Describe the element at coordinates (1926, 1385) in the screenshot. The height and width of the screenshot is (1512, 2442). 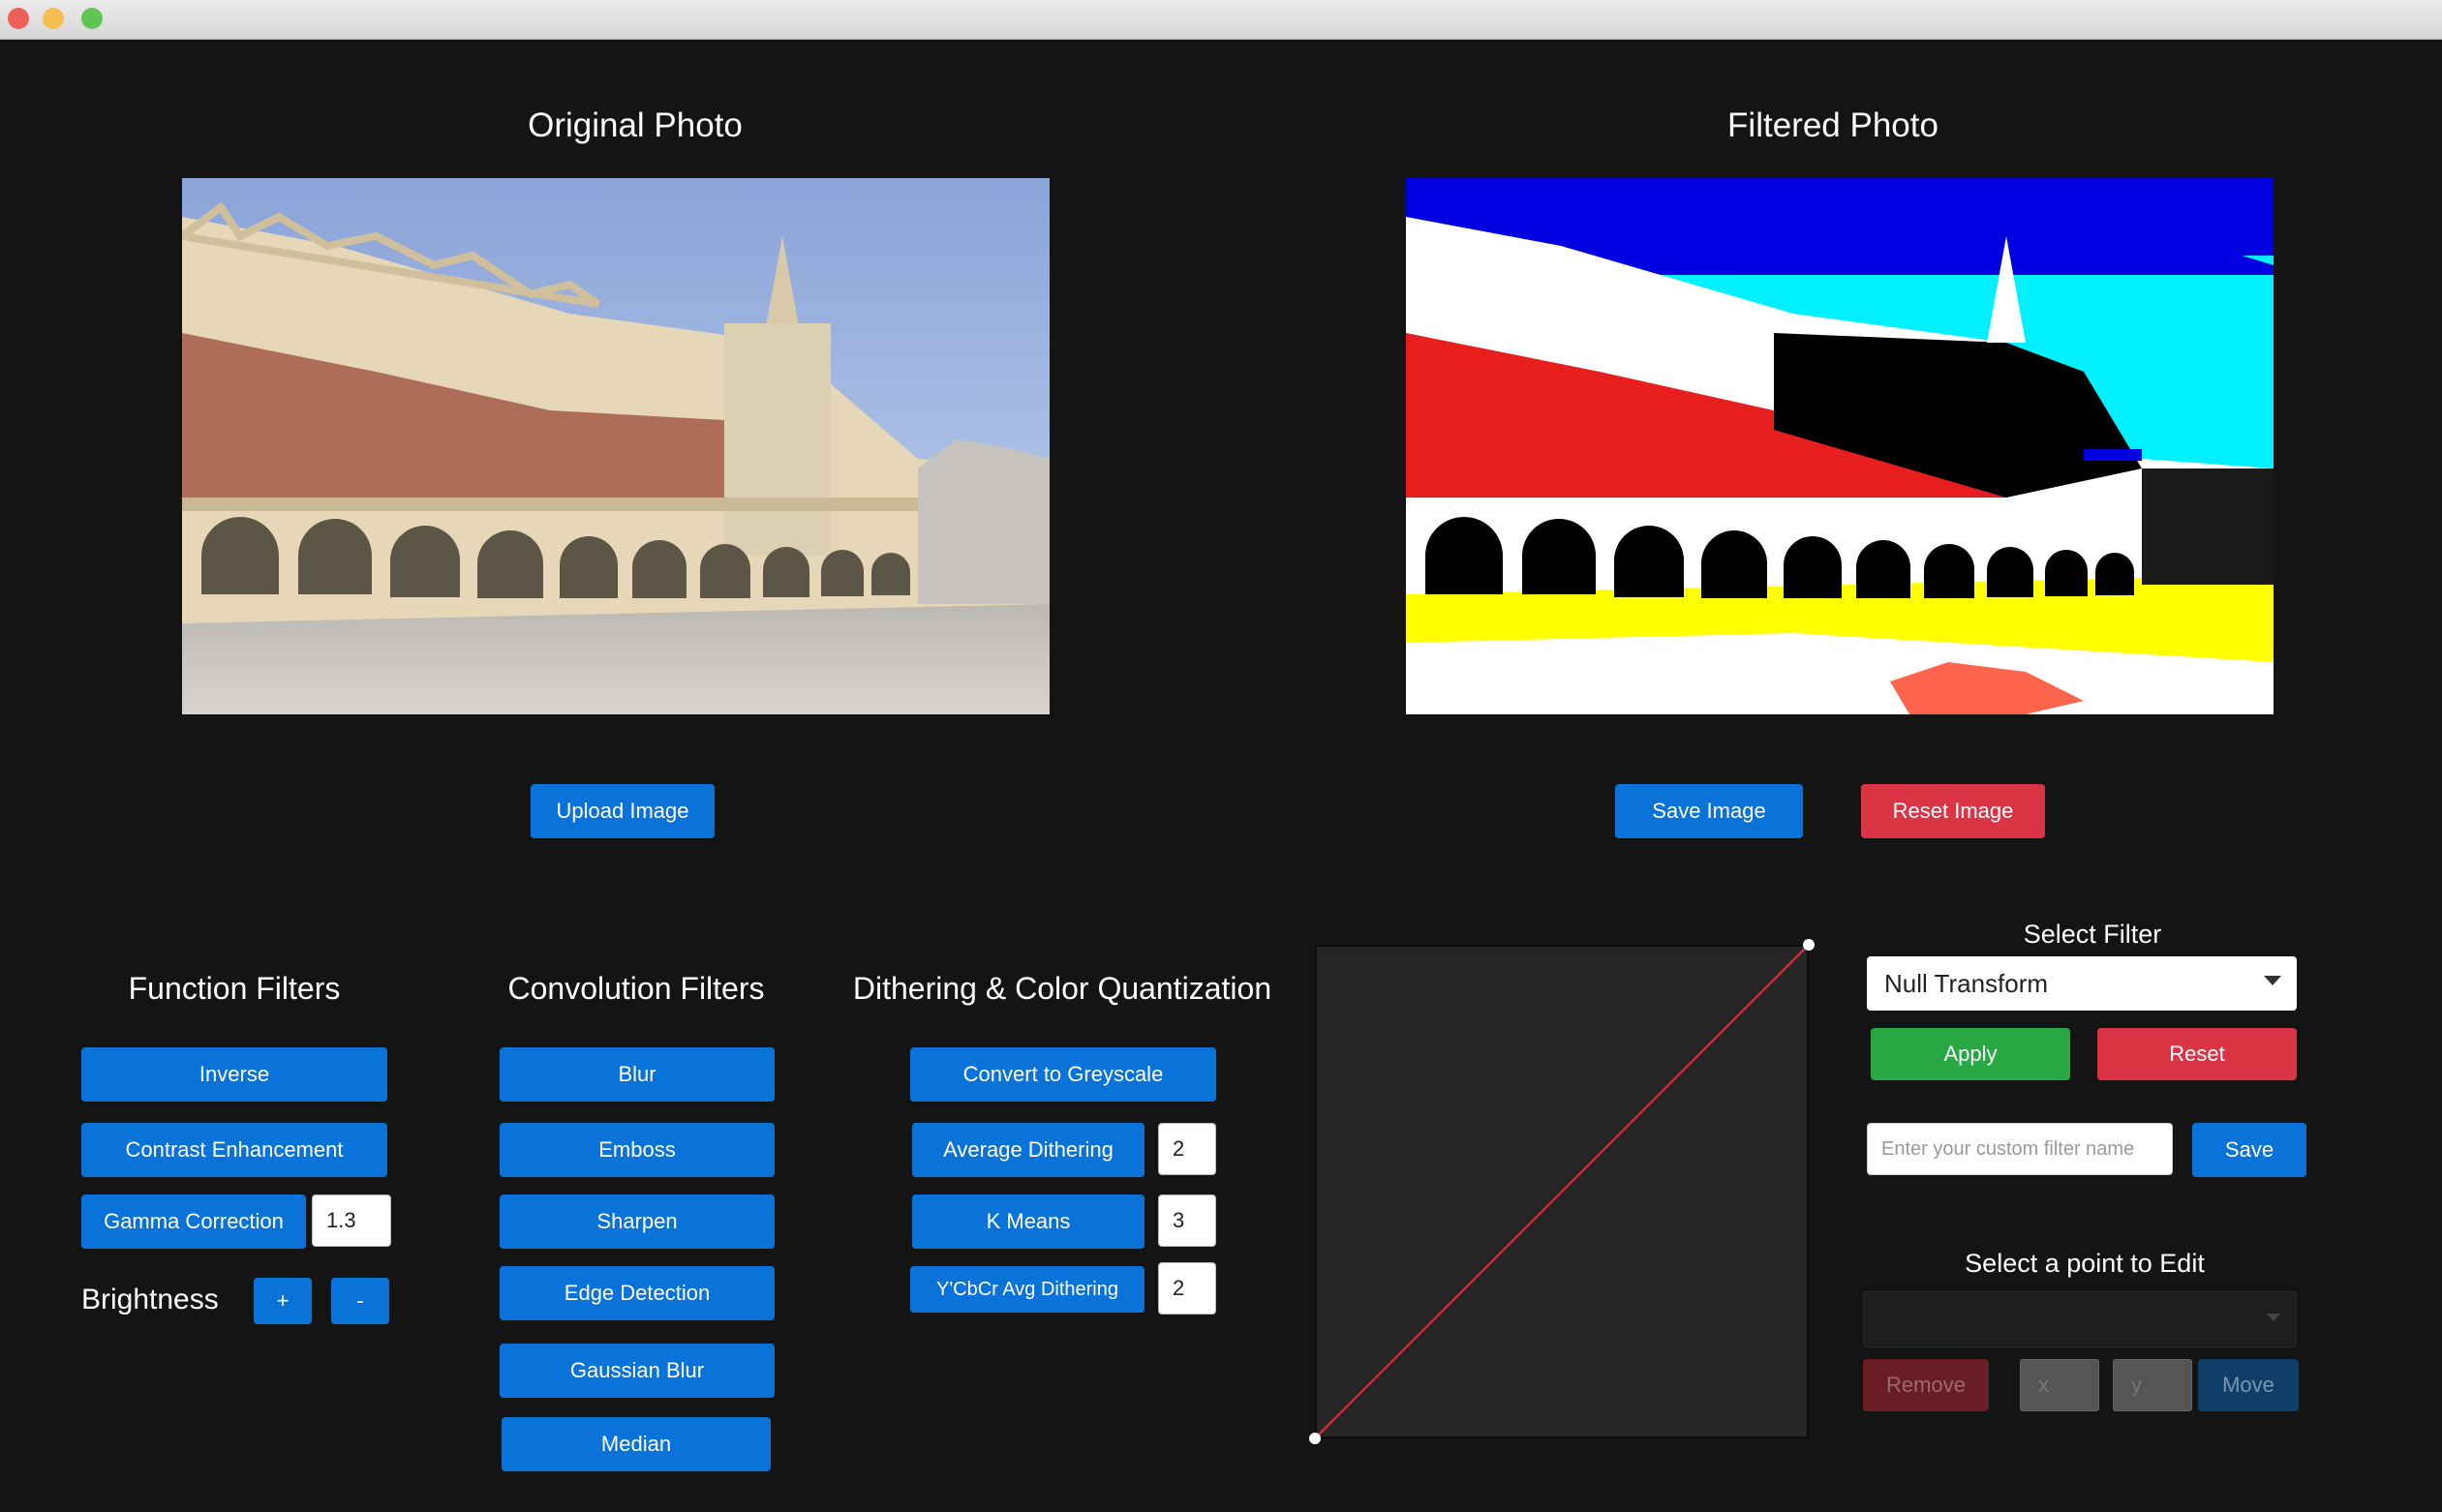
I see `remove-point-button: Remove` at that location.